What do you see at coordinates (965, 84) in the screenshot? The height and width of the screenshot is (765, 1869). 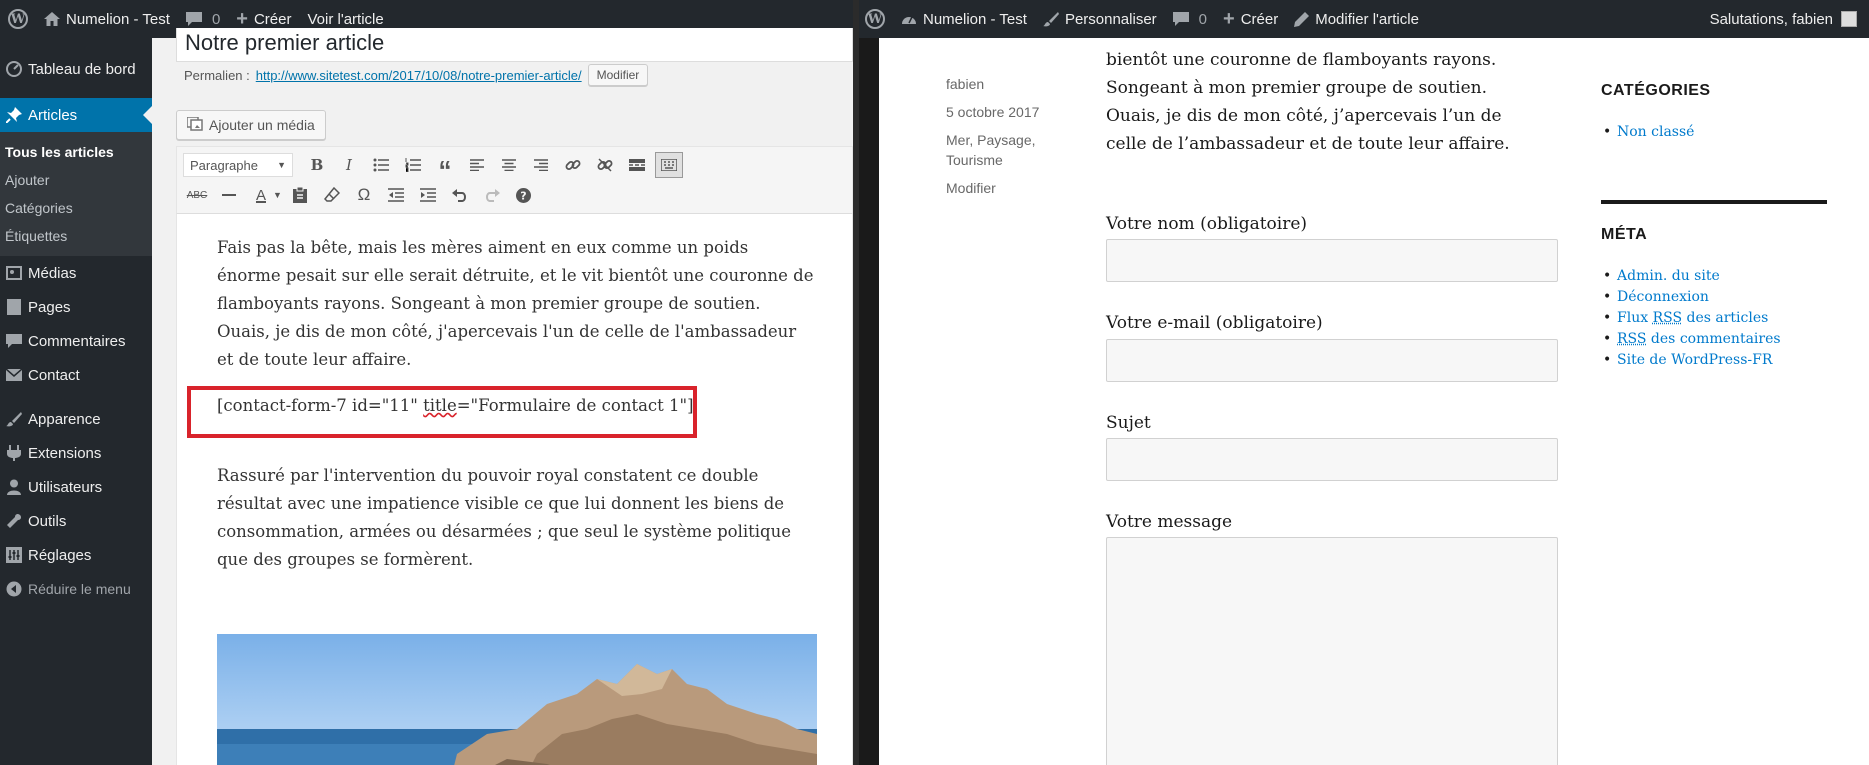 I see `post-author: fabien` at bounding box center [965, 84].